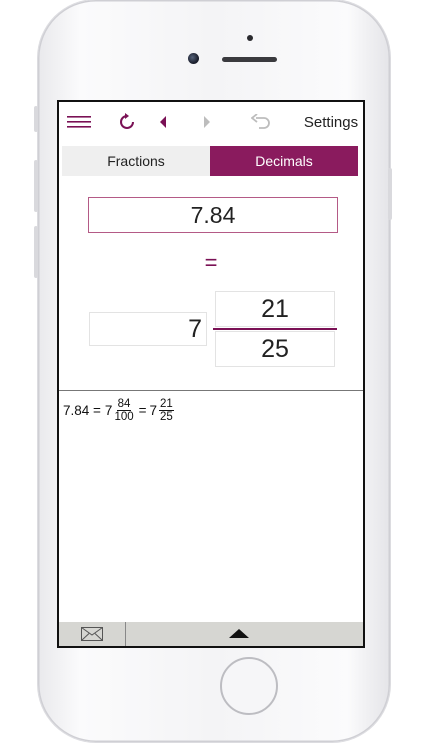  What do you see at coordinates (82, 410) in the screenshot?
I see `steps-lhs: 7.84 =` at bounding box center [82, 410].